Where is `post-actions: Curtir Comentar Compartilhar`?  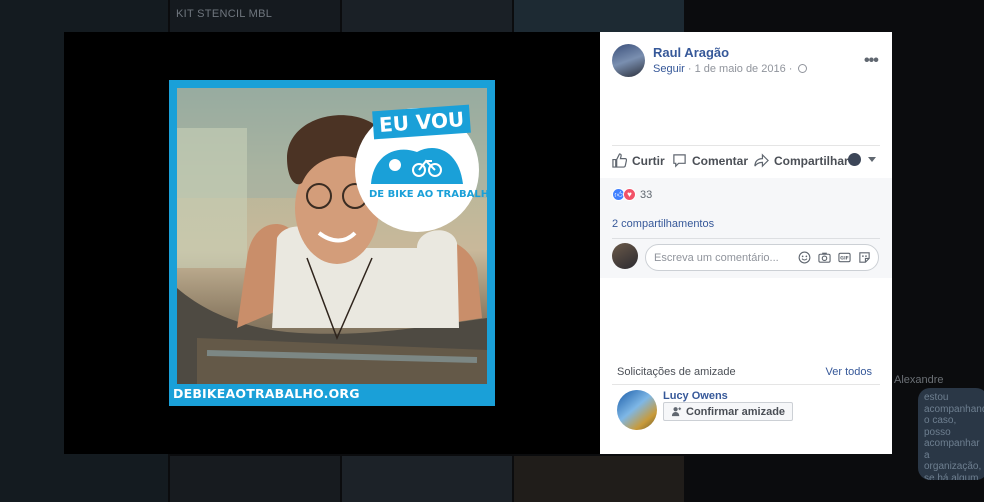
post-actions: Curtir Comentar Compartilhar is located at coordinates (746, 162).